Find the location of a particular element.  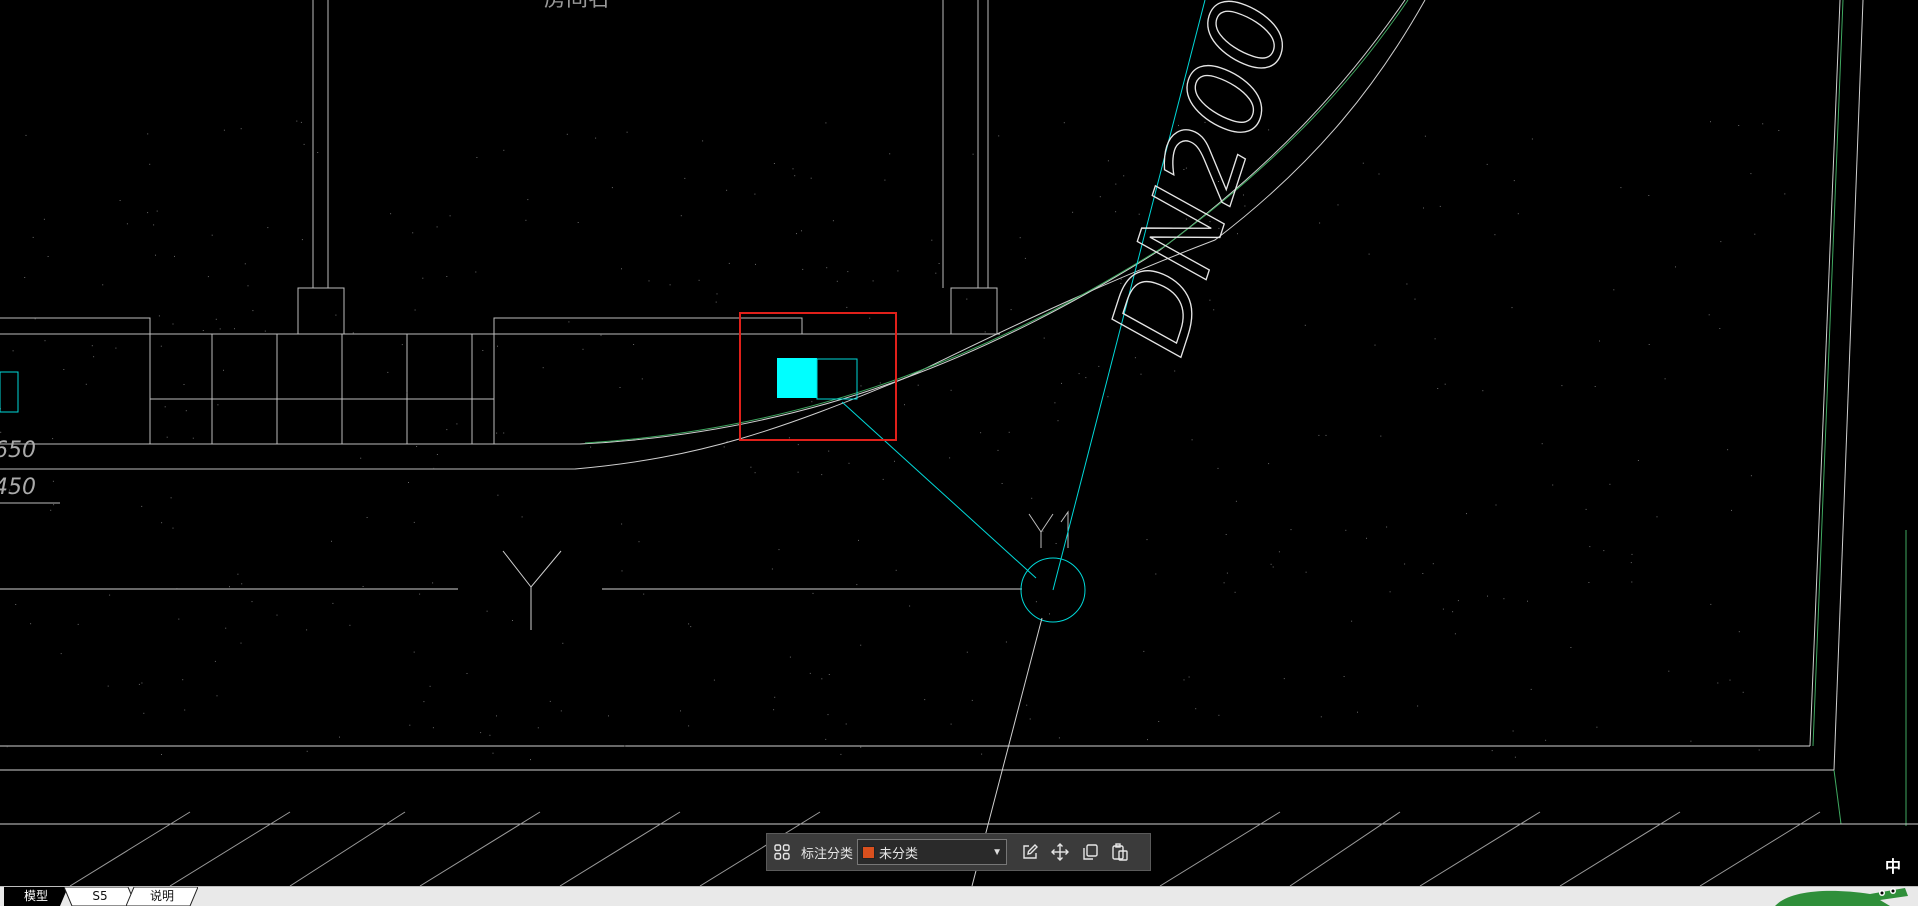

copy-annotation-button is located at coordinates (1090, 852).